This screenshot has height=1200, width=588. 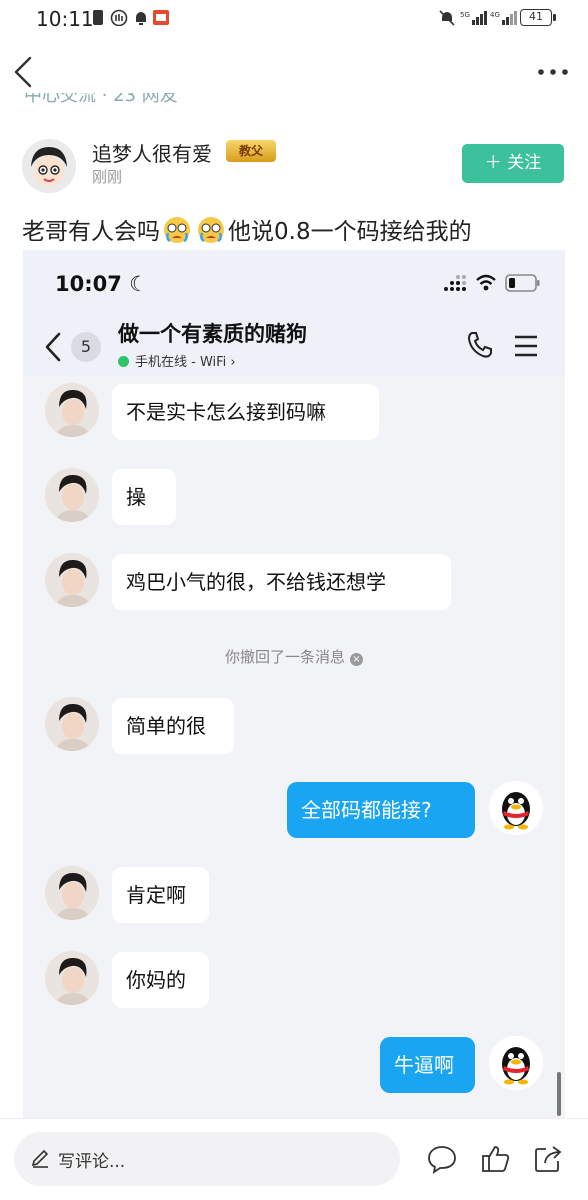 What do you see at coordinates (107, 177) in the screenshot?
I see `post-time: 刚刚` at bounding box center [107, 177].